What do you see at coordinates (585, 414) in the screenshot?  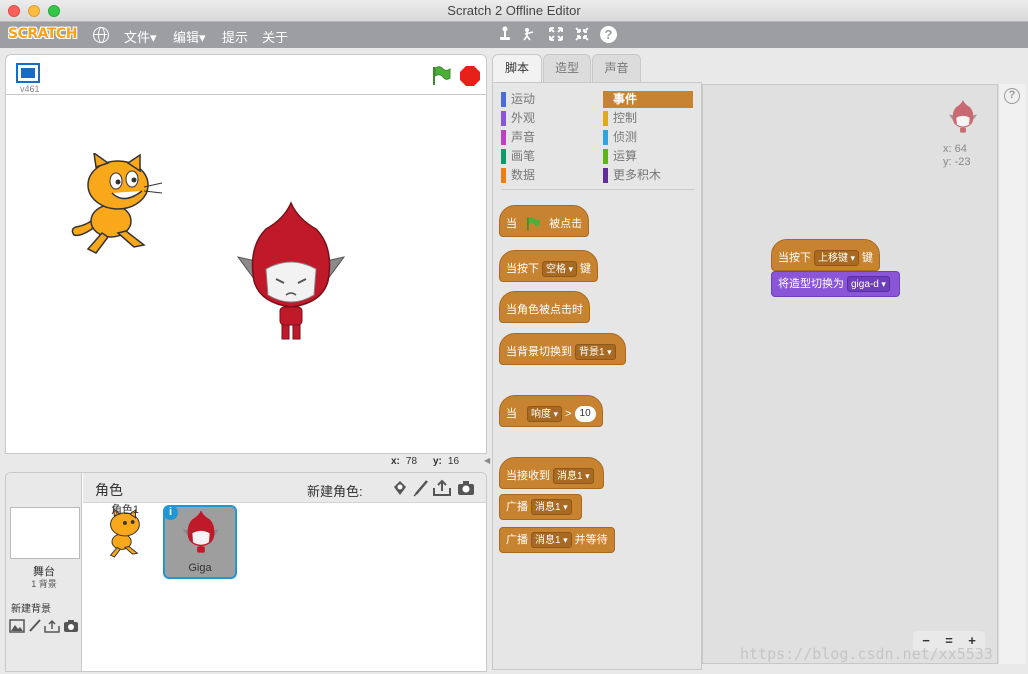 I see `loudness-value: 10` at bounding box center [585, 414].